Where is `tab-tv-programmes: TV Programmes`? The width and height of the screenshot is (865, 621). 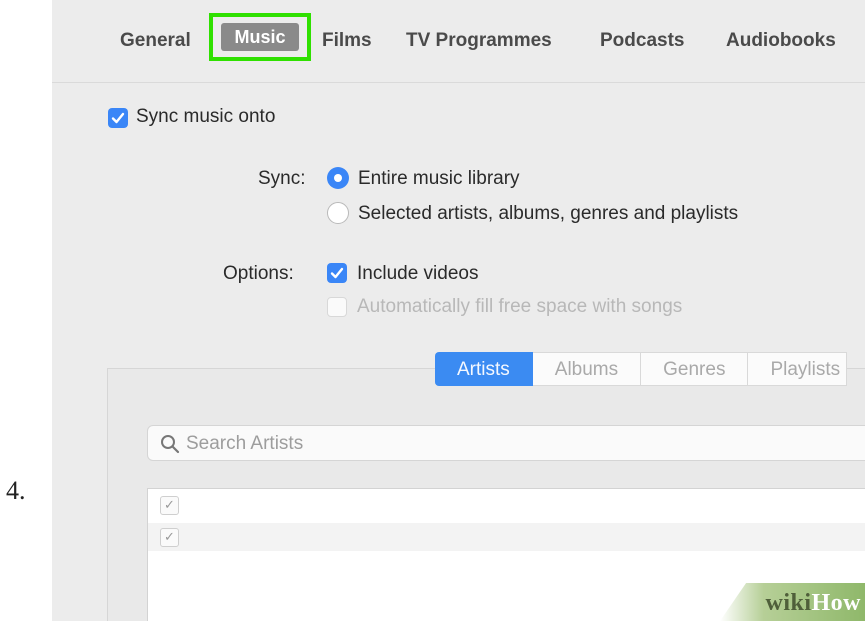 tab-tv-programmes: TV Programmes is located at coordinates (479, 41).